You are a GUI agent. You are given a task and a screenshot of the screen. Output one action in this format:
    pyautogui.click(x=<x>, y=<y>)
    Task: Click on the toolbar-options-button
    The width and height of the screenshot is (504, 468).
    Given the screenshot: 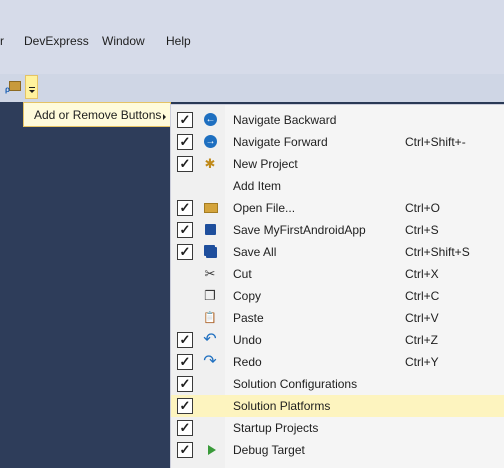 What is the action you would take?
    pyautogui.click(x=31, y=87)
    